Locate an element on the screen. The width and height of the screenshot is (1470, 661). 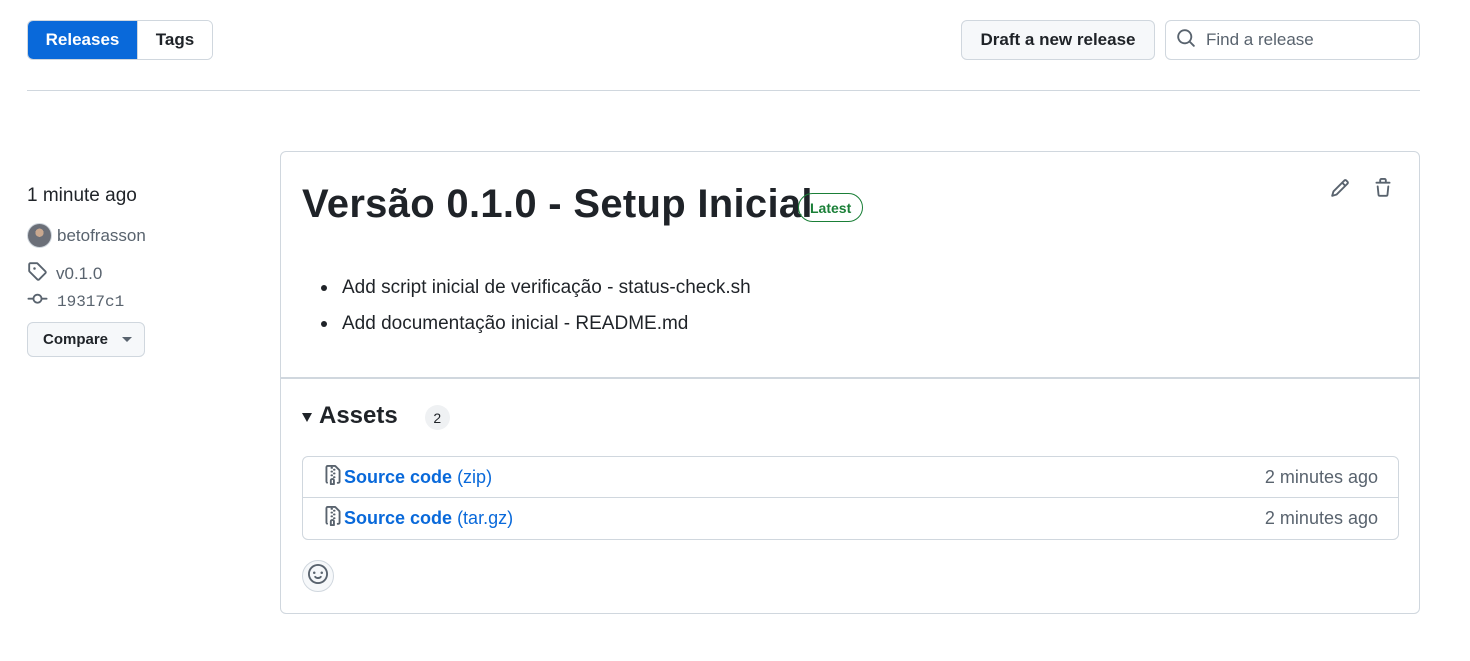
compare-label: Compare is located at coordinates (76, 339).